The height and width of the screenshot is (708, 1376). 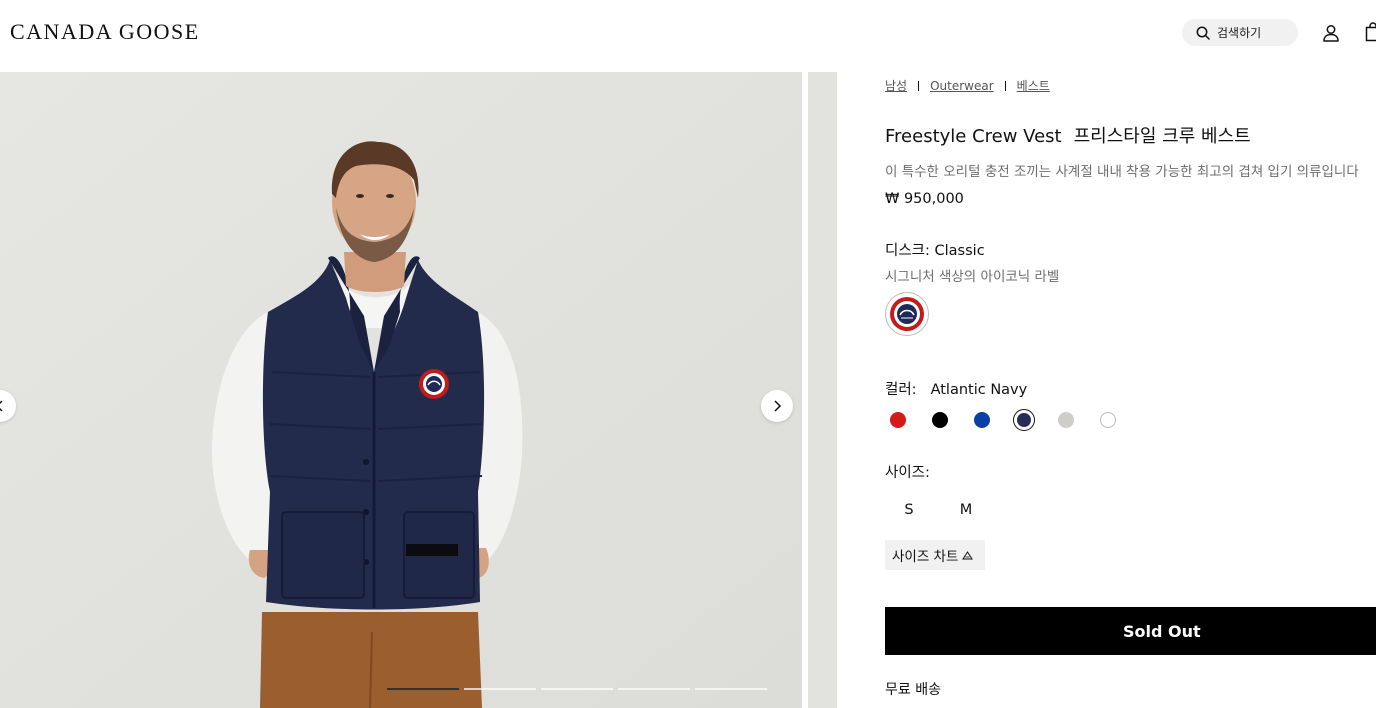 What do you see at coordinates (968, 554) in the screenshot?
I see `ruler-icon` at bounding box center [968, 554].